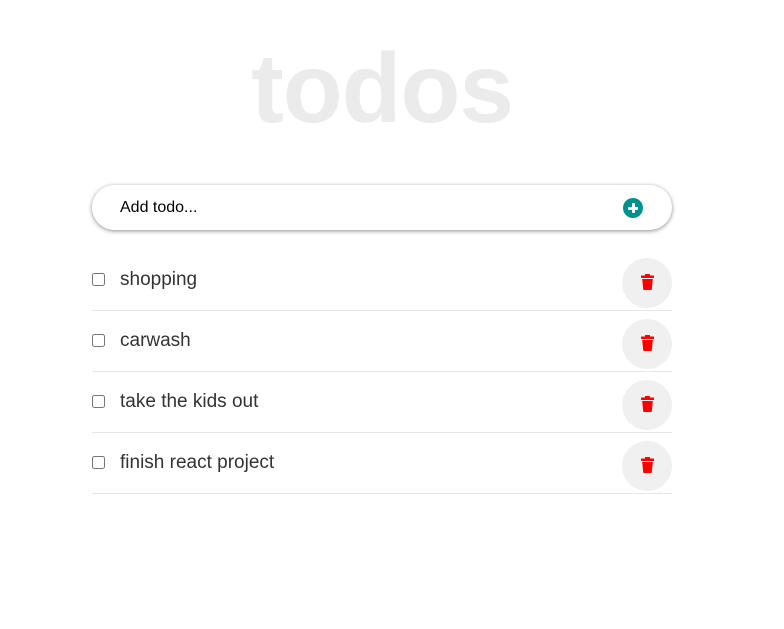  What do you see at coordinates (159, 279) in the screenshot?
I see `todo-text: shopping` at bounding box center [159, 279].